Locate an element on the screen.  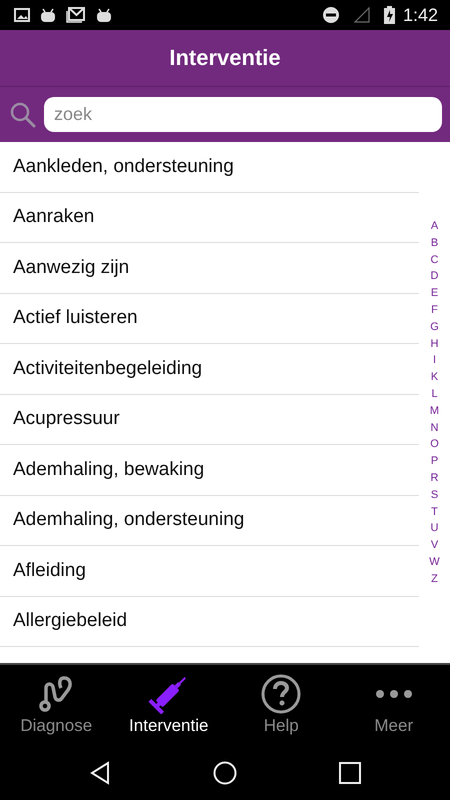
tab: Meer is located at coordinates (394, 705).